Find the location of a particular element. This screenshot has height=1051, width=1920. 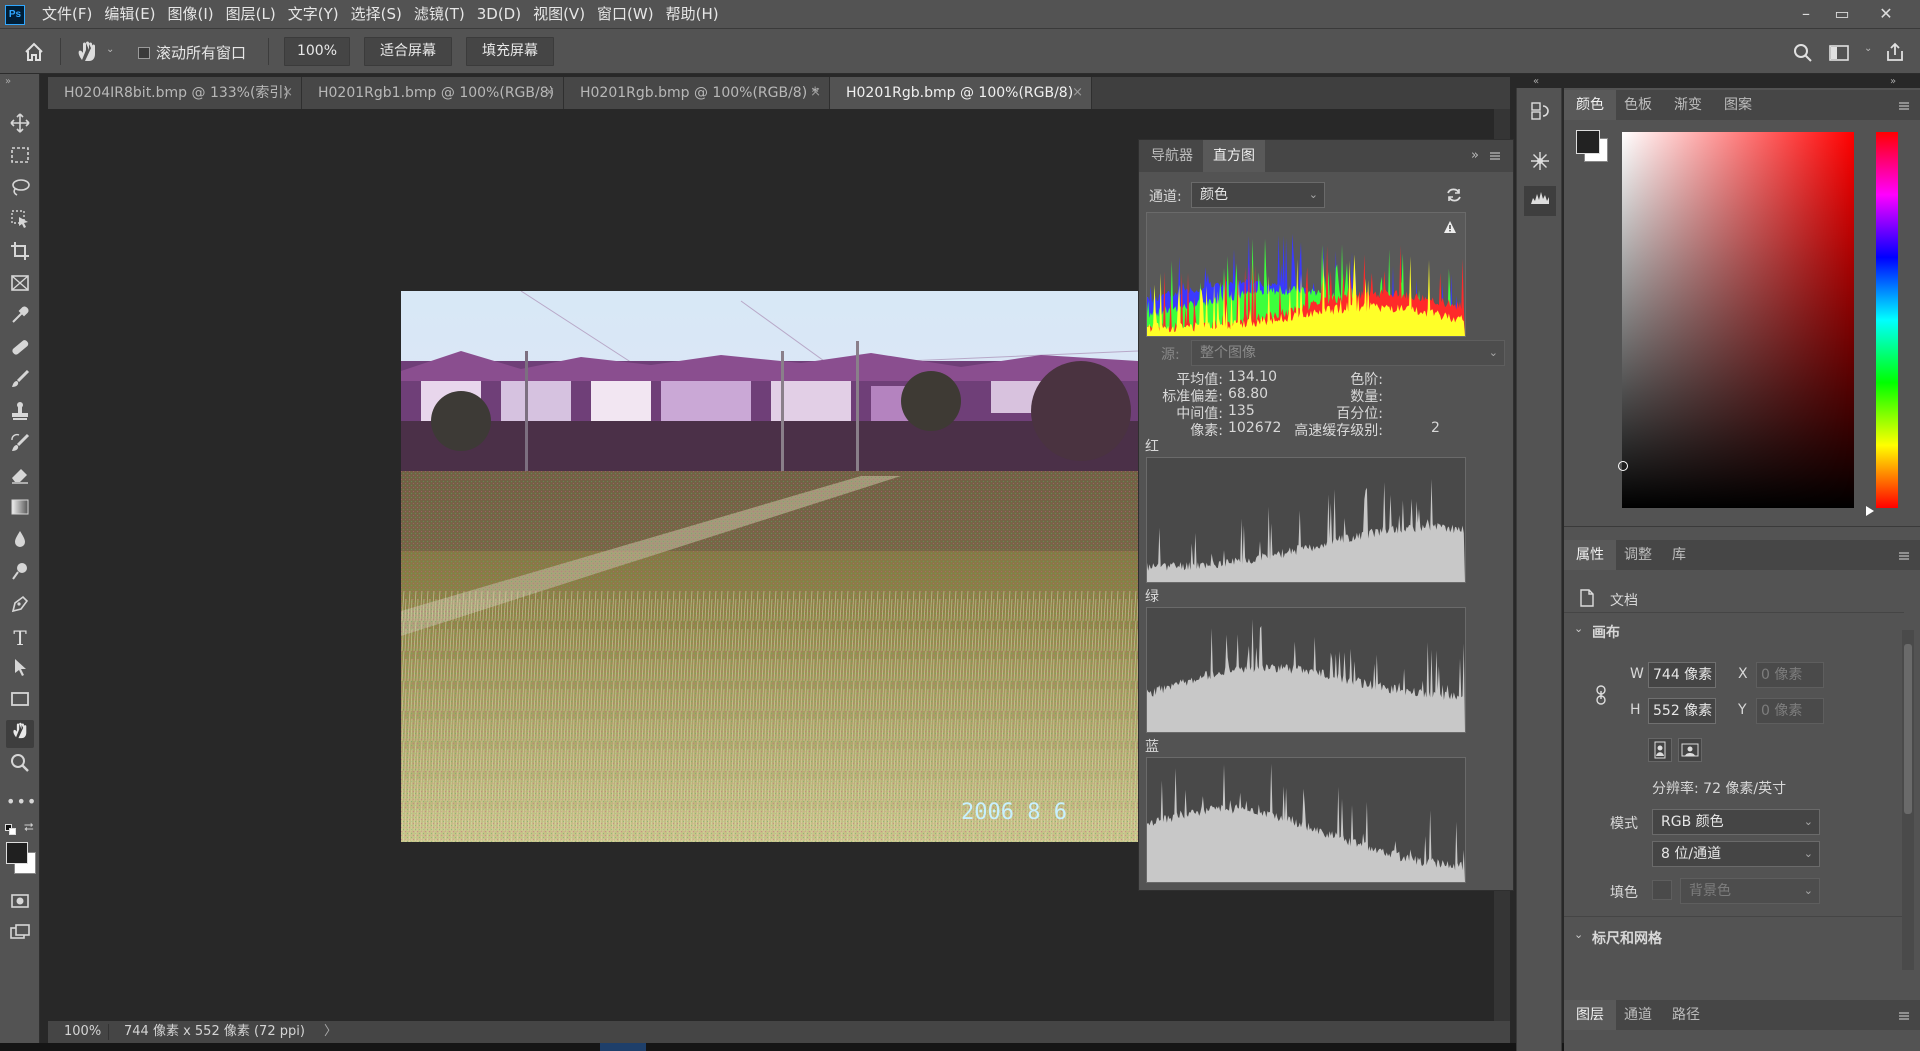

menu-filter: 滤镜(T) is located at coordinates (439, 14).